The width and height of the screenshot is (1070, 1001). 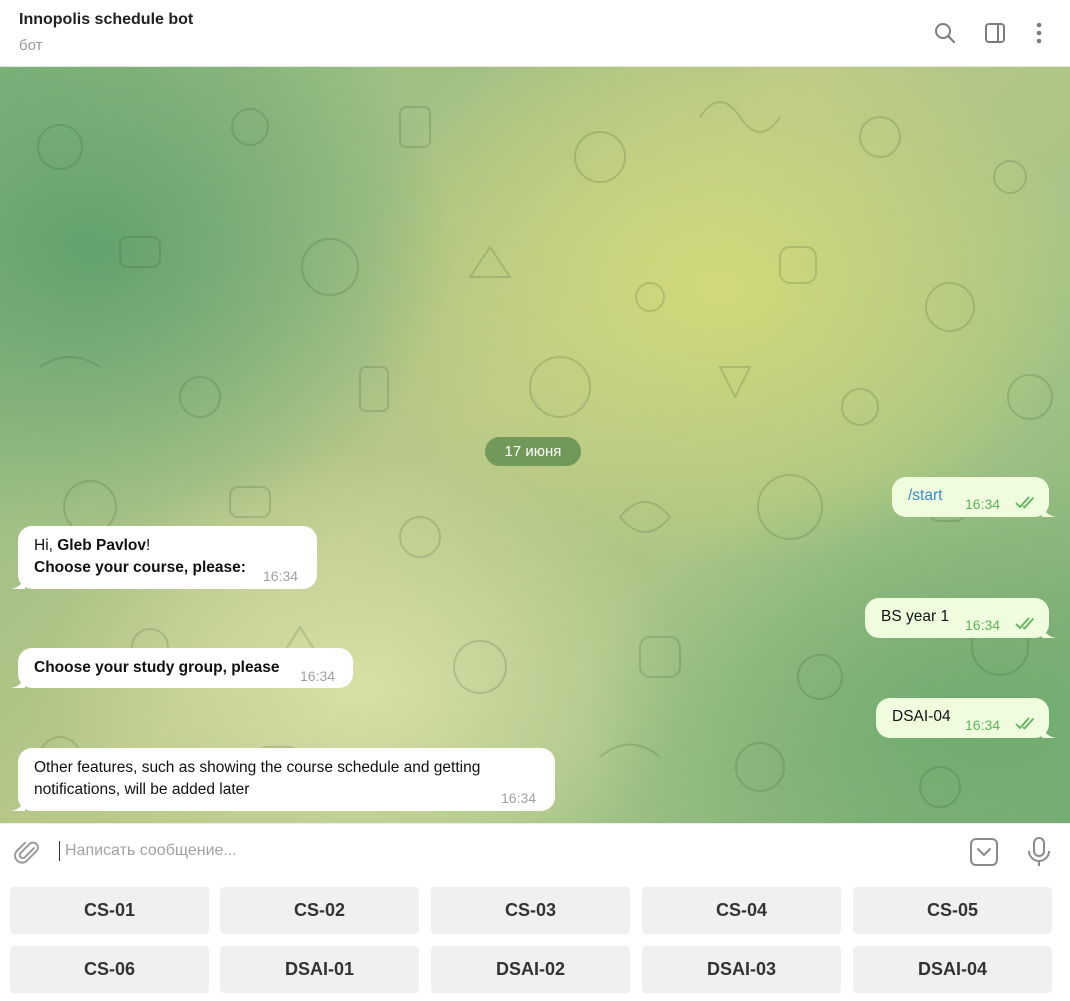 I want to click on text-caret, so click(x=59, y=851).